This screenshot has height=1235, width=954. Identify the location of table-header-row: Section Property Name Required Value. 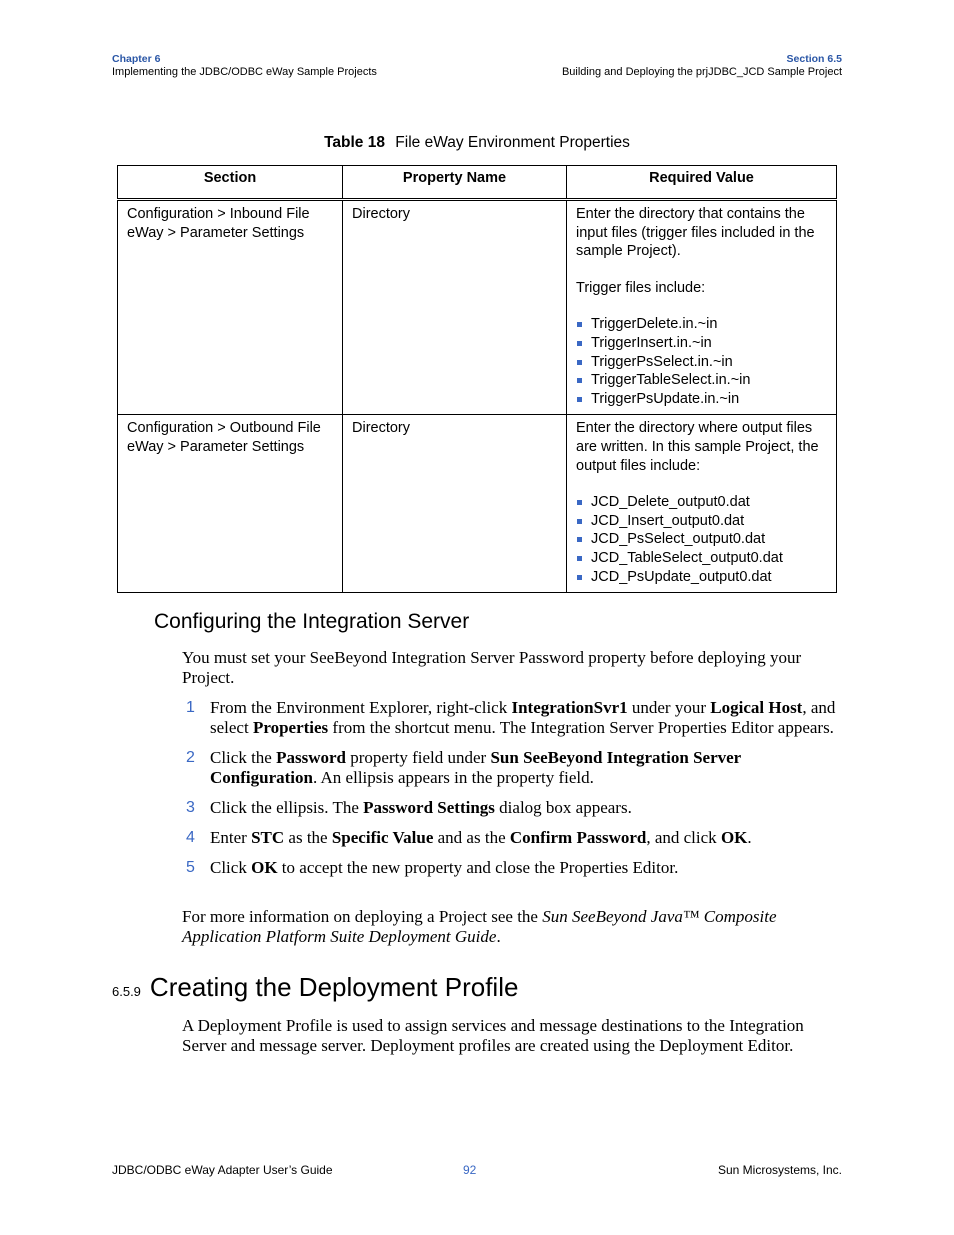
(477, 183).